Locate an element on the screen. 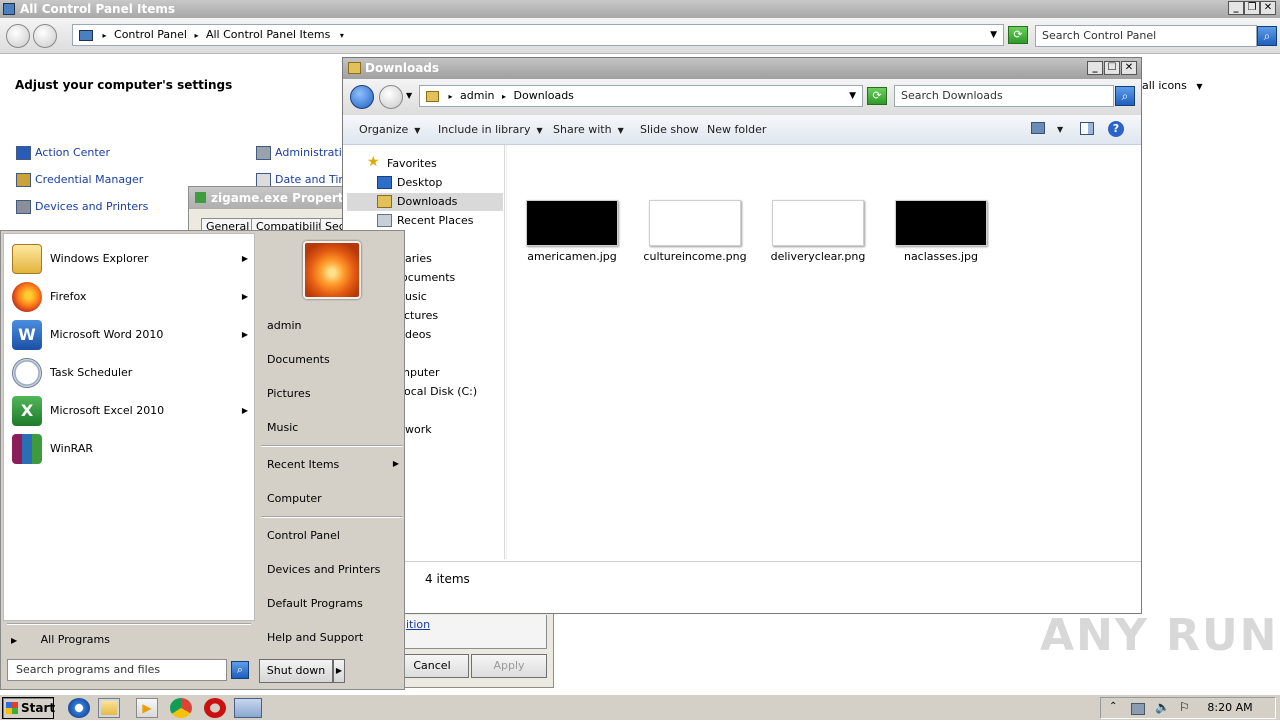 This screenshot has height=721, width=1280. info-link: ition is located at coordinates (418, 624).